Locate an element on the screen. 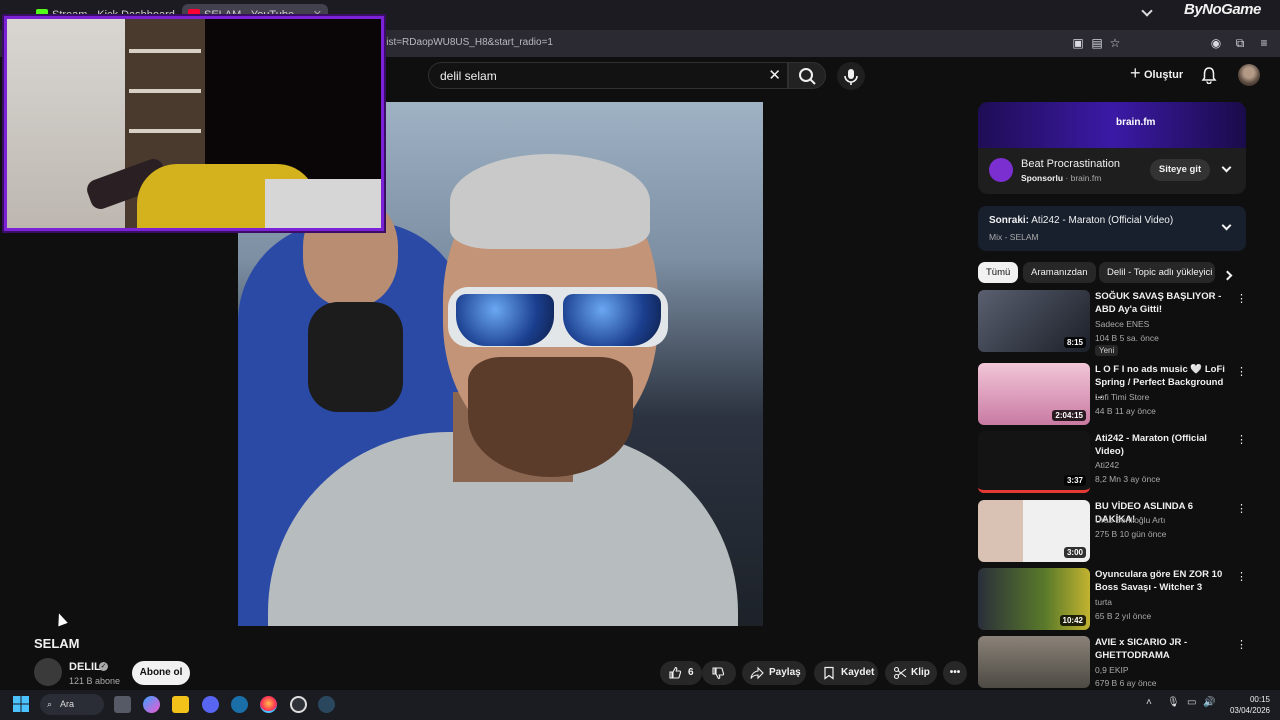  file-explorer-icon is located at coordinates (180, 704).